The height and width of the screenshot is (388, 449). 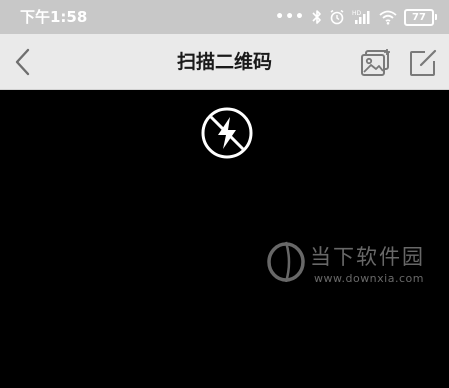 What do you see at coordinates (369, 278) in the screenshot?
I see `watermark-url: www.downxia.com` at bounding box center [369, 278].